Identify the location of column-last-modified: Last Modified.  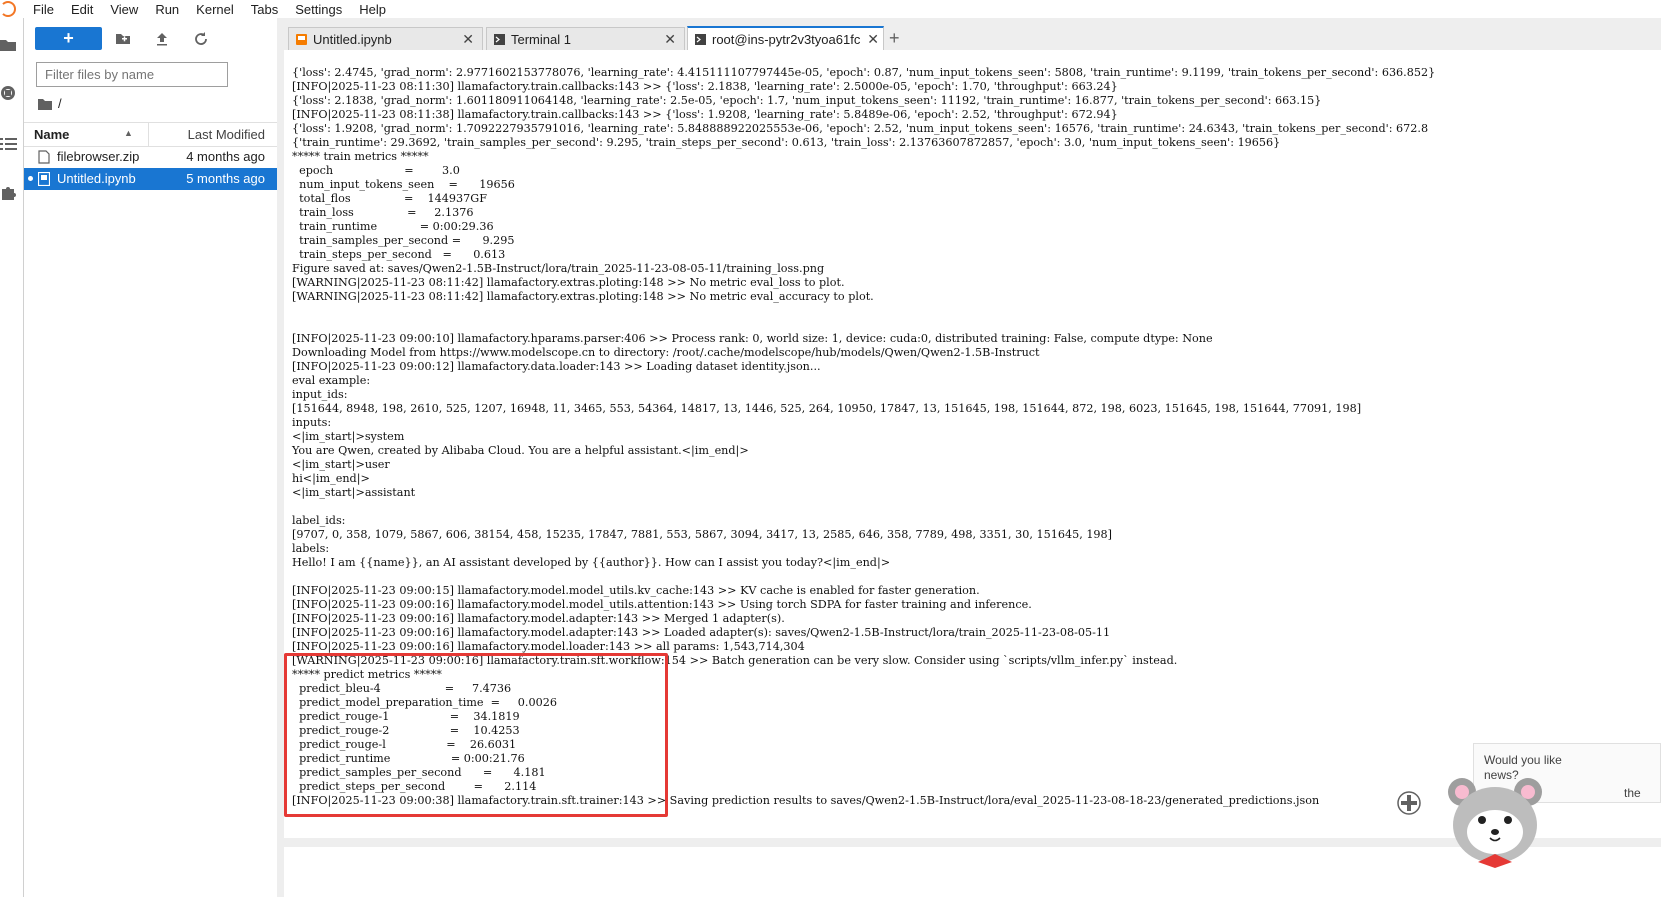
(226, 134).